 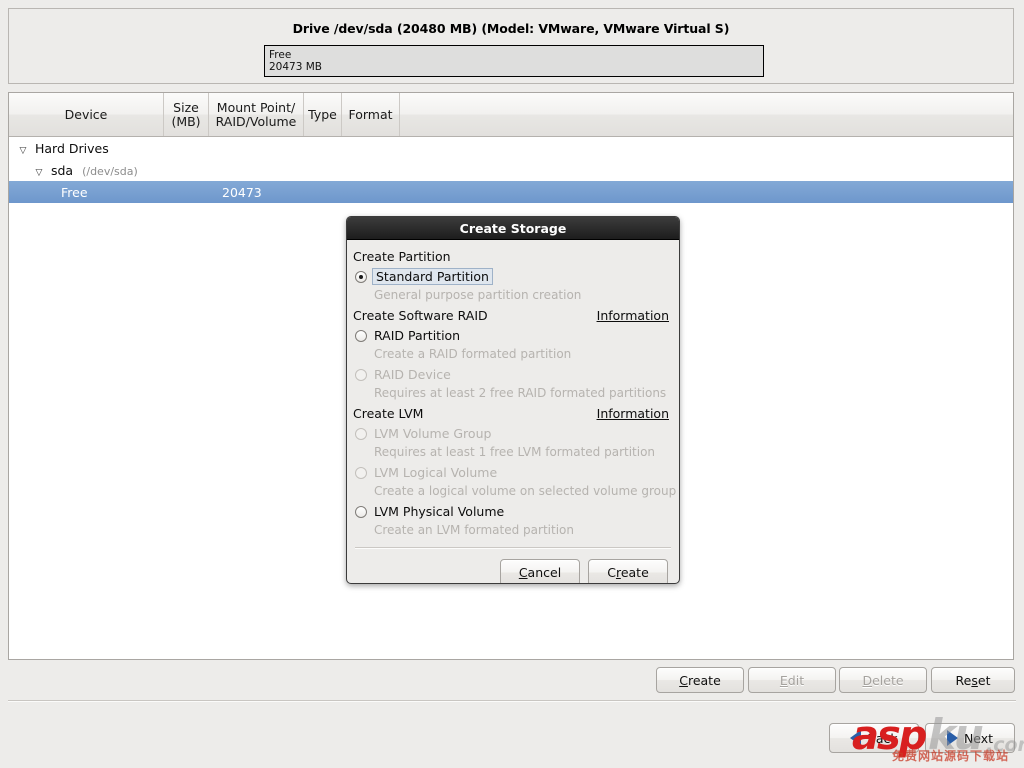 I want to click on column-header-mount-point: Mount Point/ RAID/Volume, so click(x=256, y=114).